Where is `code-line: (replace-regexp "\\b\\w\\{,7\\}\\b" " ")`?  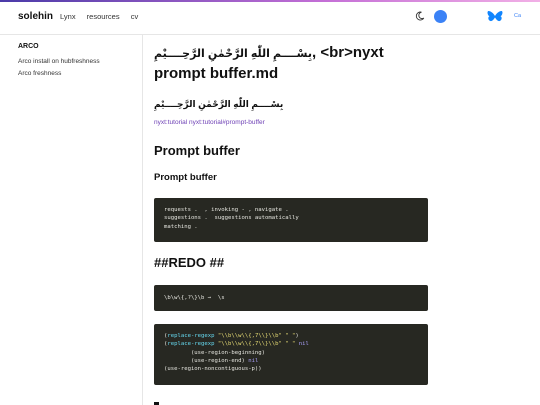
code-line: (replace-regexp "\\b\\w\\{,7\\}\\b" " ") is located at coordinates (231, 336).